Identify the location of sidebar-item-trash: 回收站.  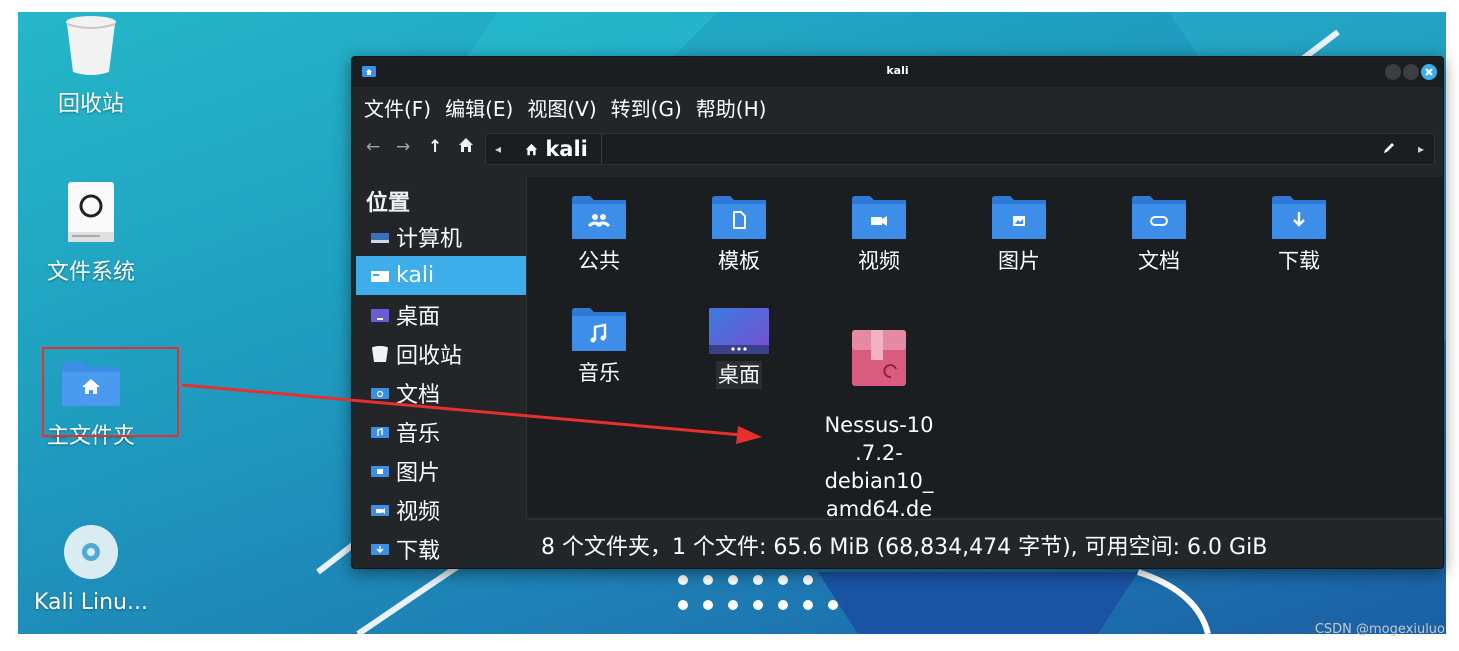
(441, 353).